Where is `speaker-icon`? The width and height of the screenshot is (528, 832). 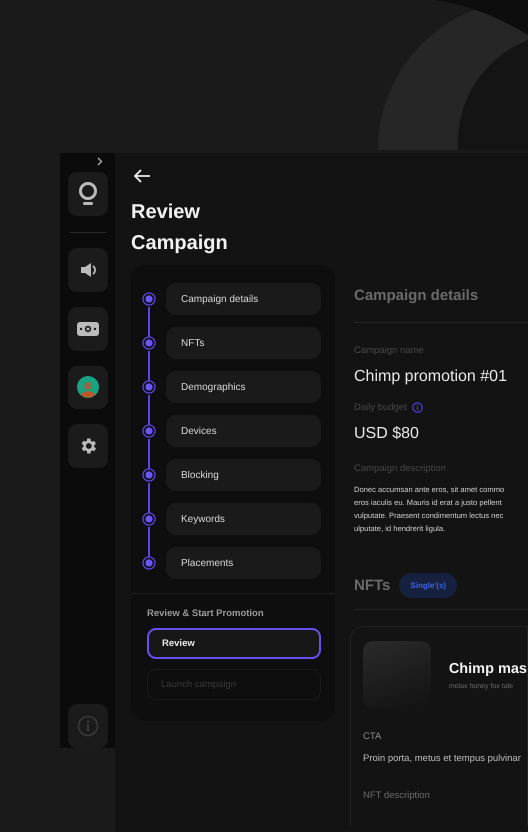 speaker-icon is located at coordinates (87, 270).